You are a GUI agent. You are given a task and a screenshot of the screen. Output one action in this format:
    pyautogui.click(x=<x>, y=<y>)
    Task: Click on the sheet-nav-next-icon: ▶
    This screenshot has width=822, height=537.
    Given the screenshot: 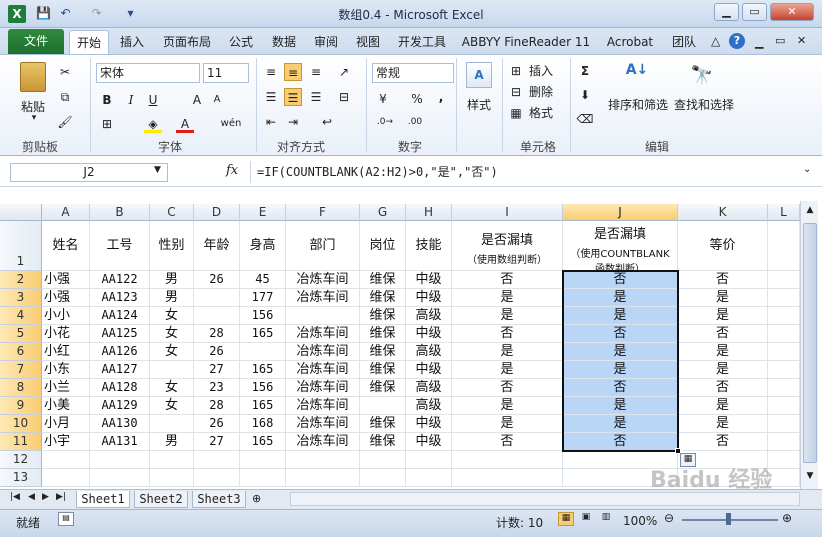 What is the action you would take?
    pyautogui.click(x=45, y=497)
    